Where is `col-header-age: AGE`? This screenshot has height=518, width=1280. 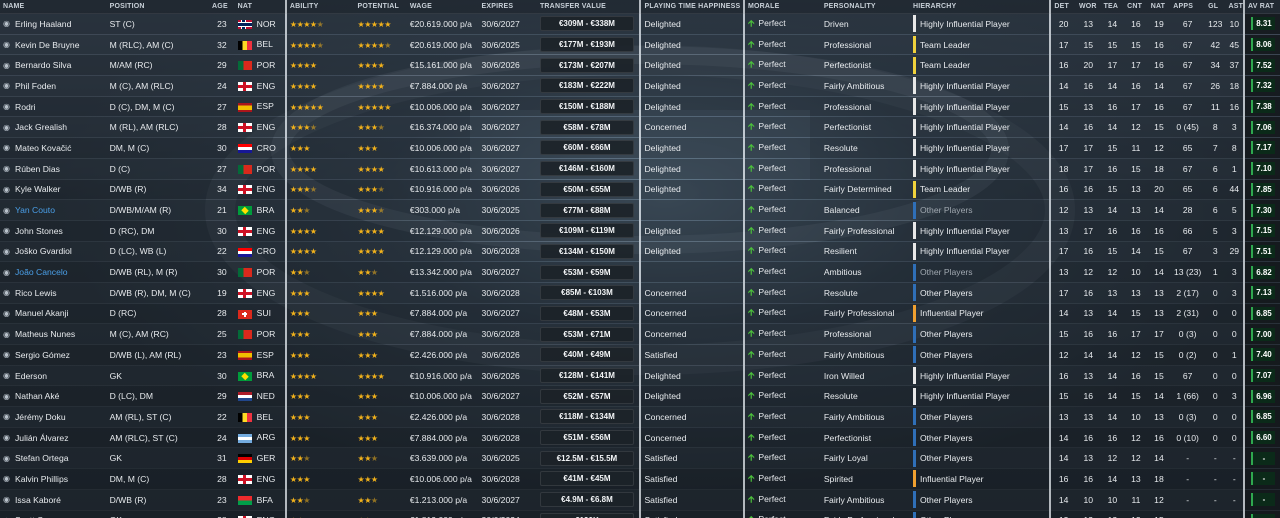 col-header-age: AGE is located at coordinates (222, 7).